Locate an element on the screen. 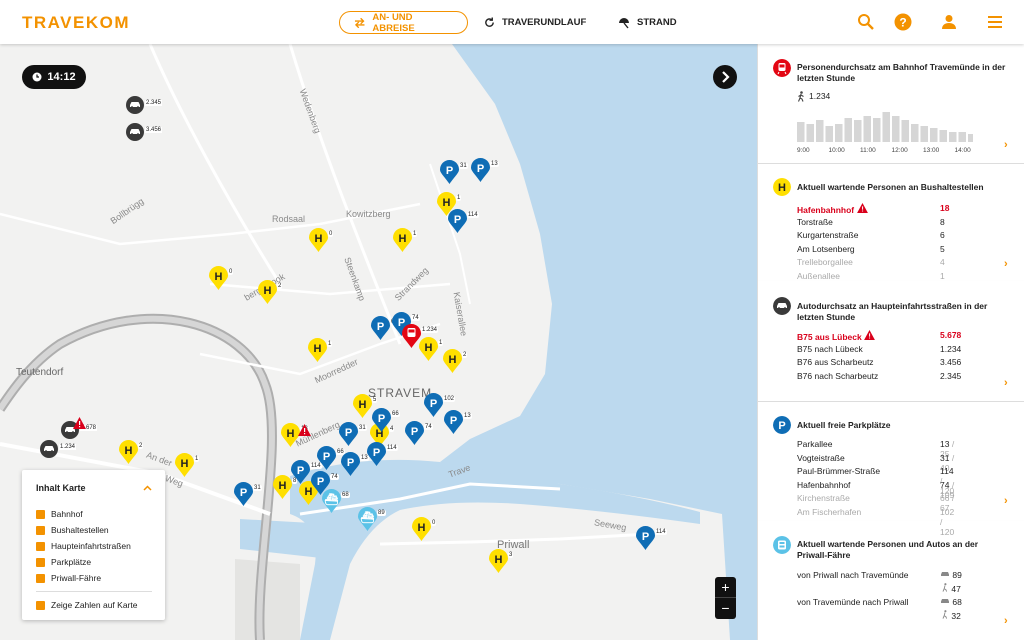 The height and width of the screenshot is (640, 1024). parking-pin: P 74 is located at coordinates (419, 433).